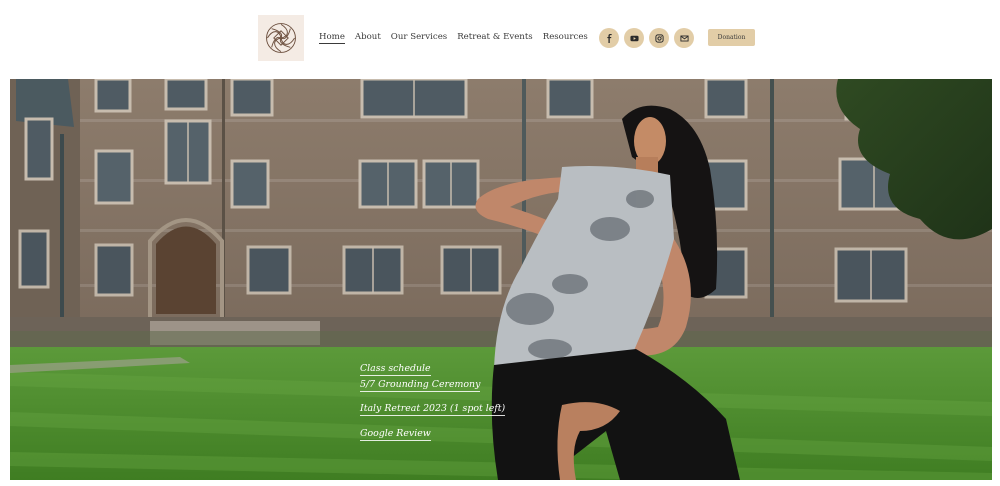 The image size is (1000, 486). What do you see at coordinates (646, 38) in the screenshot?
I see `social-links` at bounding box center [646, 38].